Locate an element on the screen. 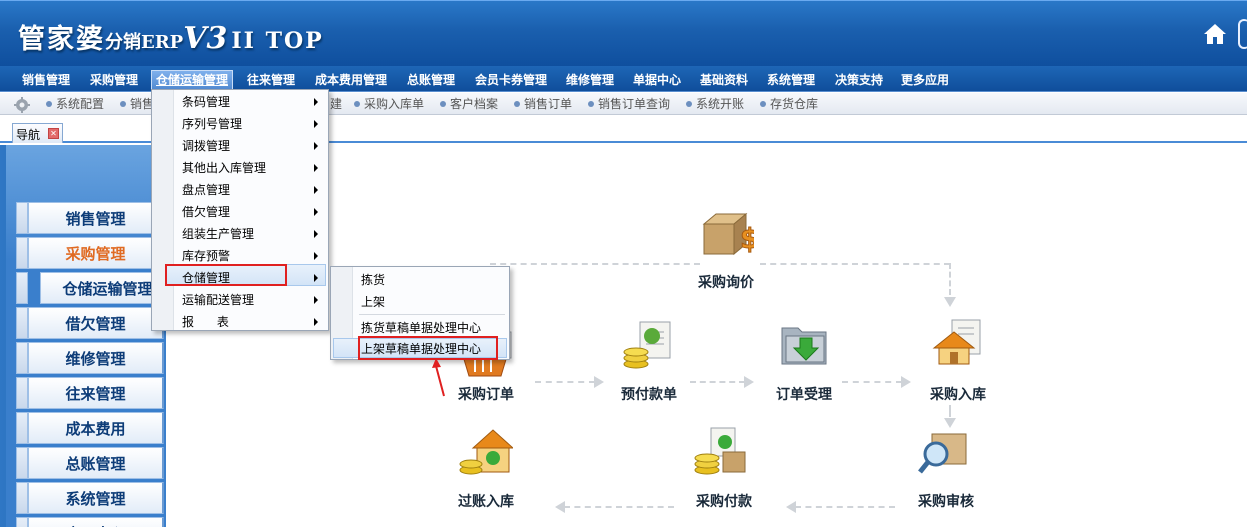  house-coins-icon is located at coordinates (486, 451).